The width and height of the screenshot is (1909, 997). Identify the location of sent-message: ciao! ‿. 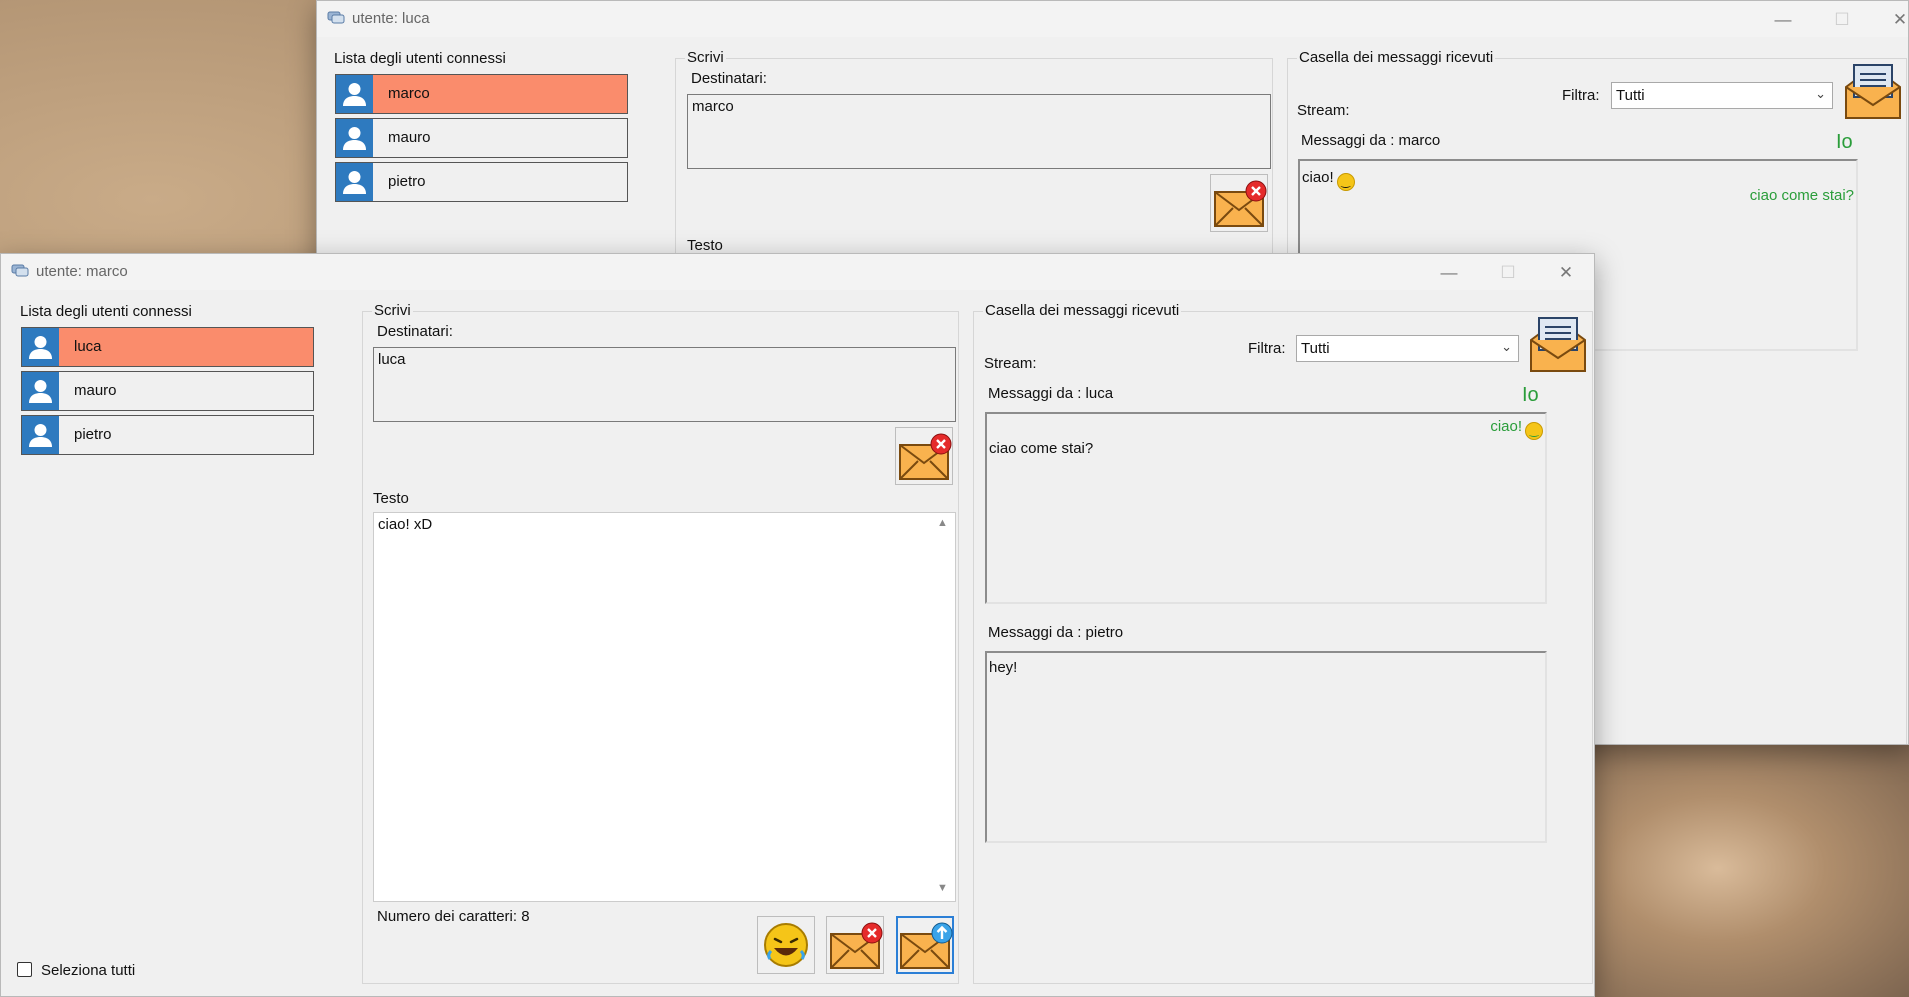
(1516, 429).